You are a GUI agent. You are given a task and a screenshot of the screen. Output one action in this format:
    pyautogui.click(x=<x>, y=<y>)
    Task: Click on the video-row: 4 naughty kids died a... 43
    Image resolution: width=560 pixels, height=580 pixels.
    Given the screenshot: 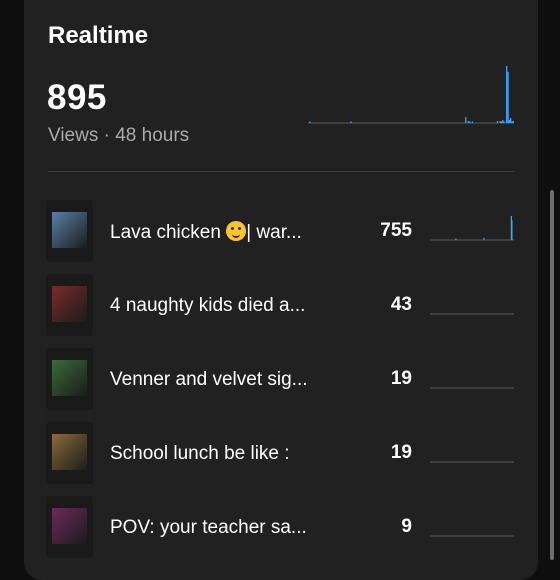 What is the action you would take?
    pyautogui.click(x=281, y=305)
    